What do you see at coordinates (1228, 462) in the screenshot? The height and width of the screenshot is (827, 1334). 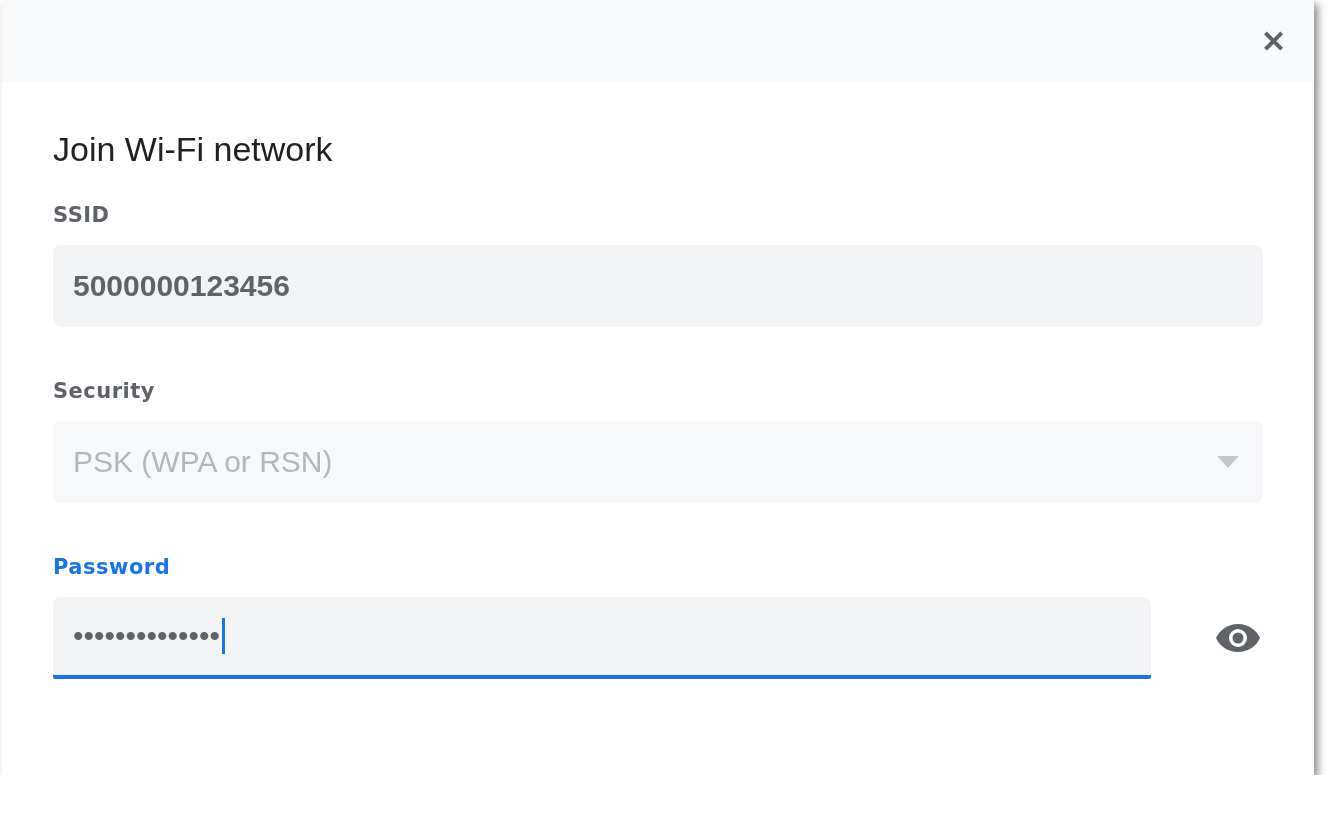 I see `dropdown-arrow-icon` at bounding box center [1228, 462].